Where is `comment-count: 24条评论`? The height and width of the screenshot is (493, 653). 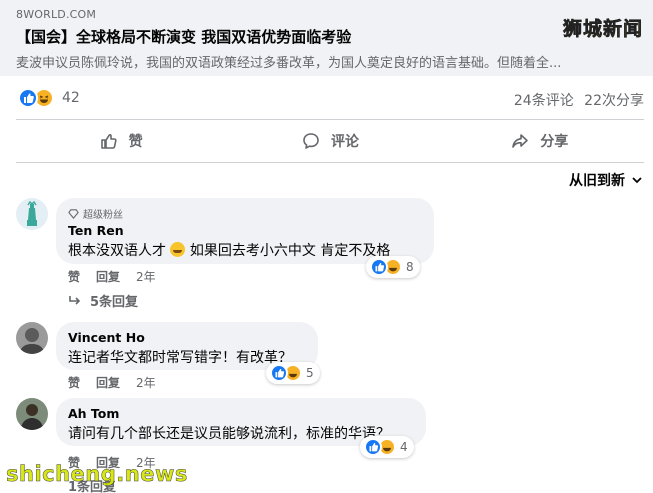
comment-count: 24条评论 is located at coordinates (544, 101).